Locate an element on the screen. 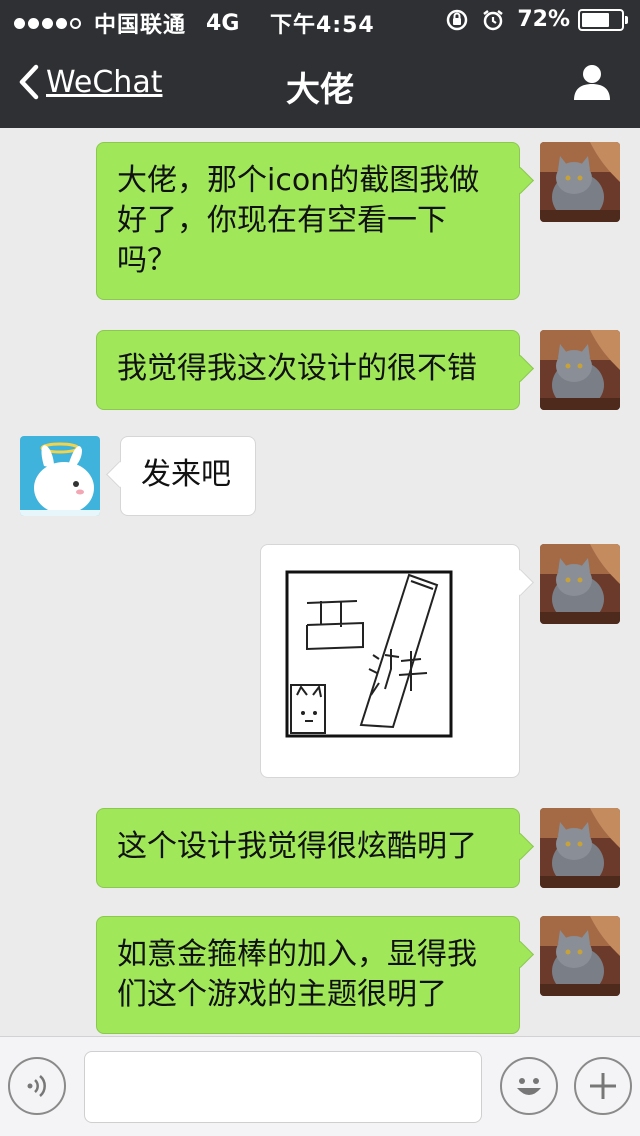 The image size is (640, 1136). alarm-icon is located at coordinates (493, 19).